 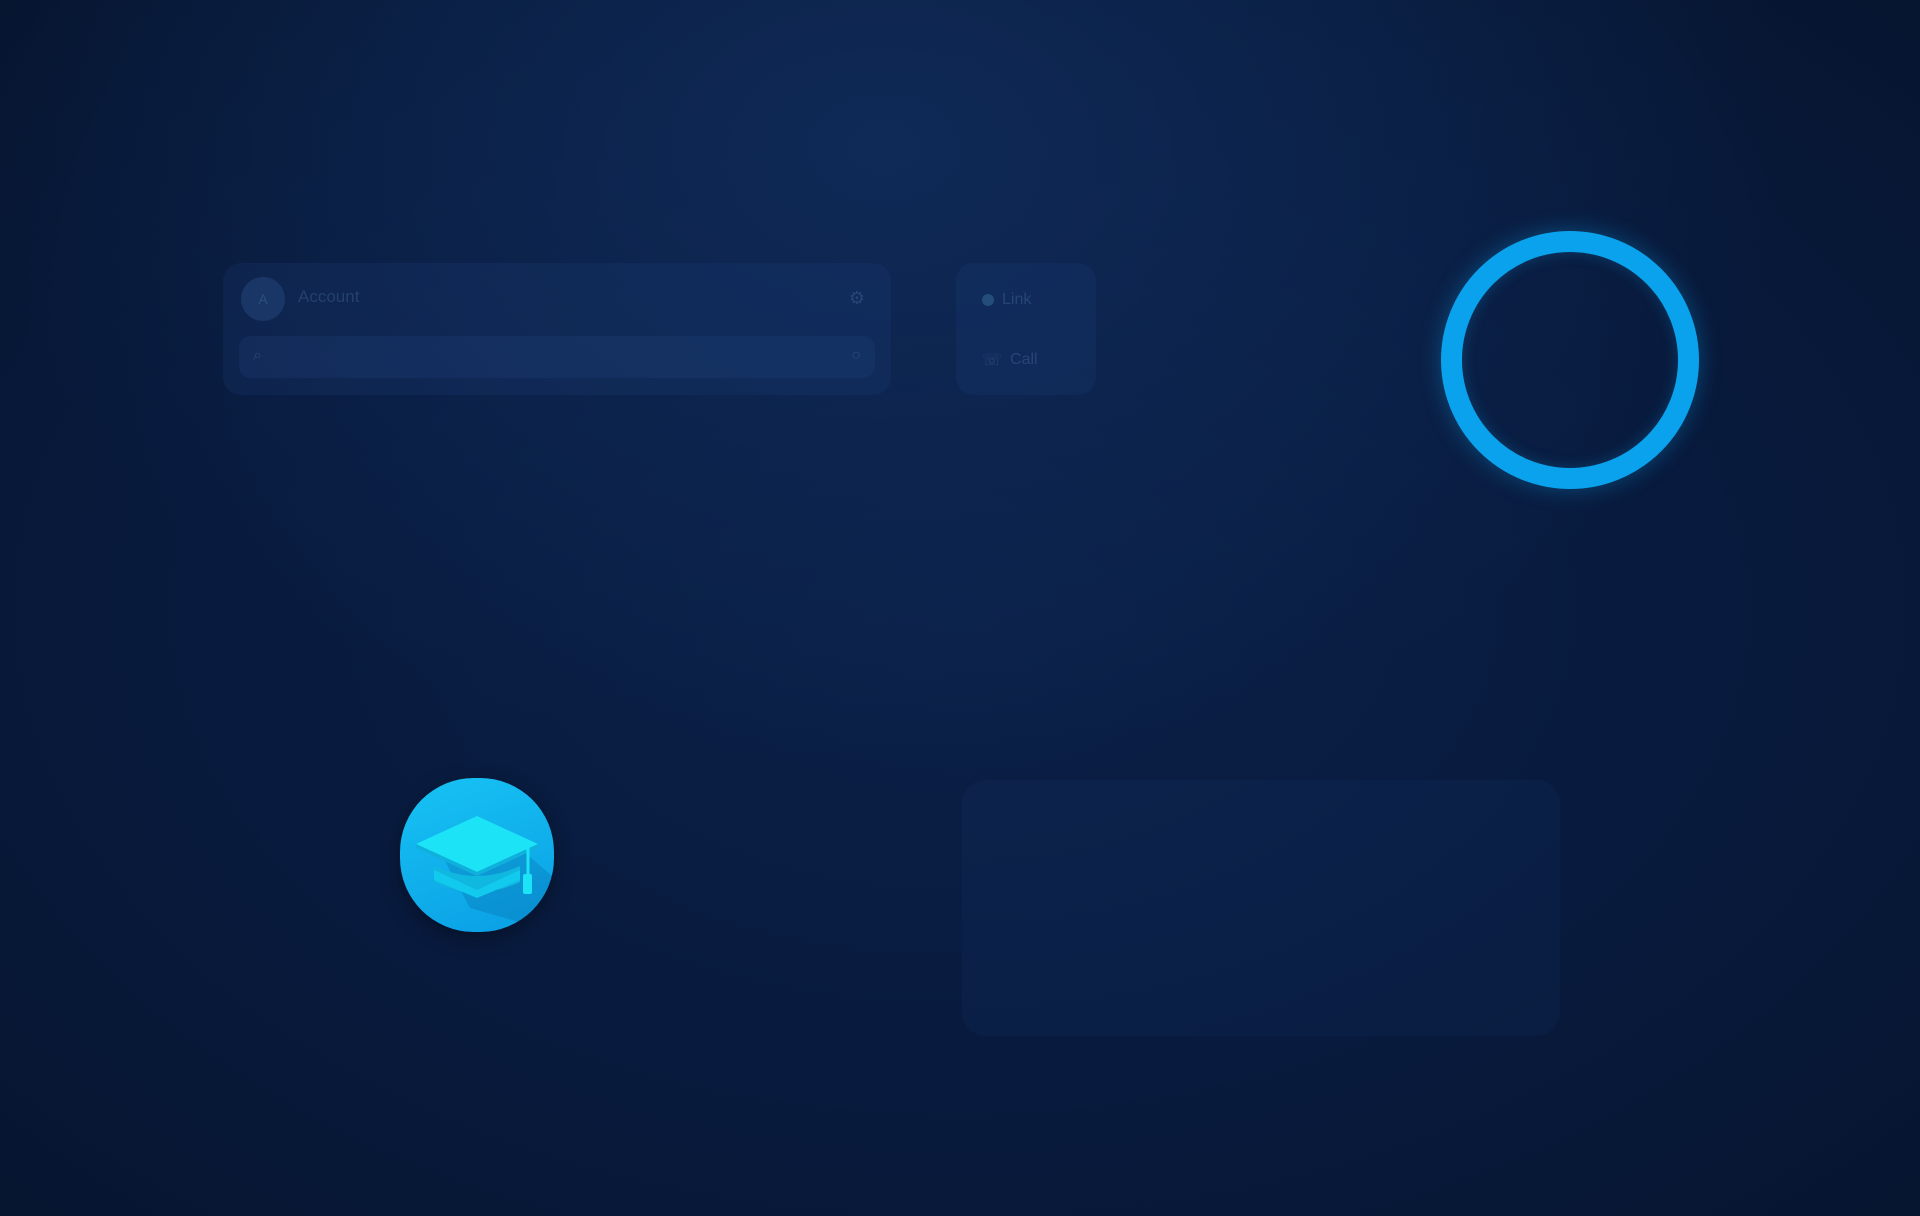 What do you see at coordinates (329, 296) in the screenshot?
I see `account-name: Account` at bounding box center [329, 296].